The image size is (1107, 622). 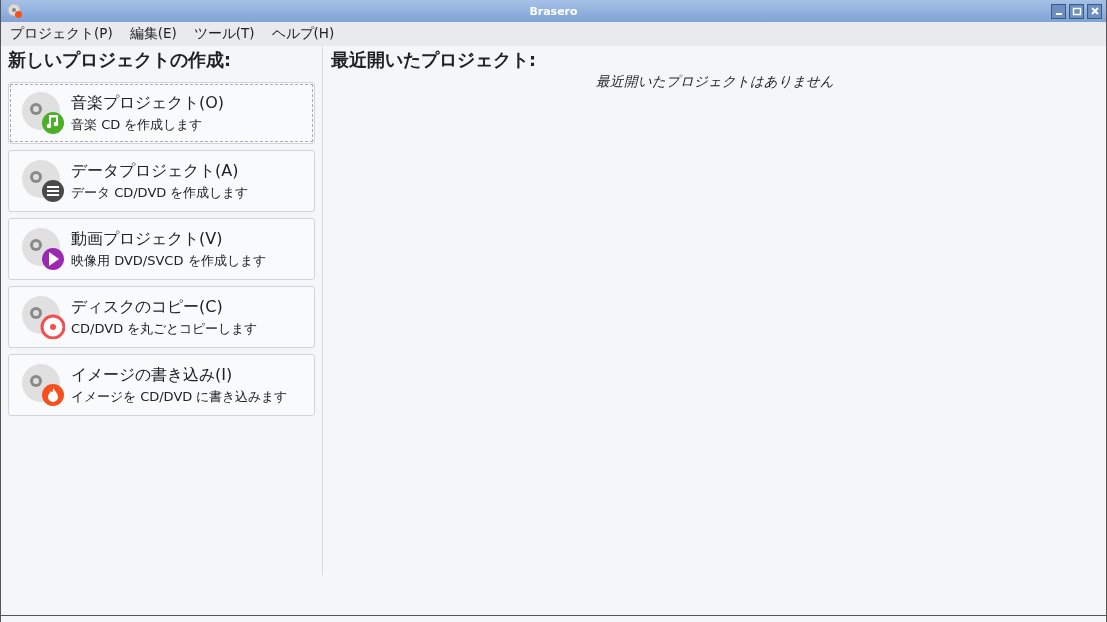 I want to click on empty-message: 最近開いたプロジェクトはありません, so click(x=714, y=82).